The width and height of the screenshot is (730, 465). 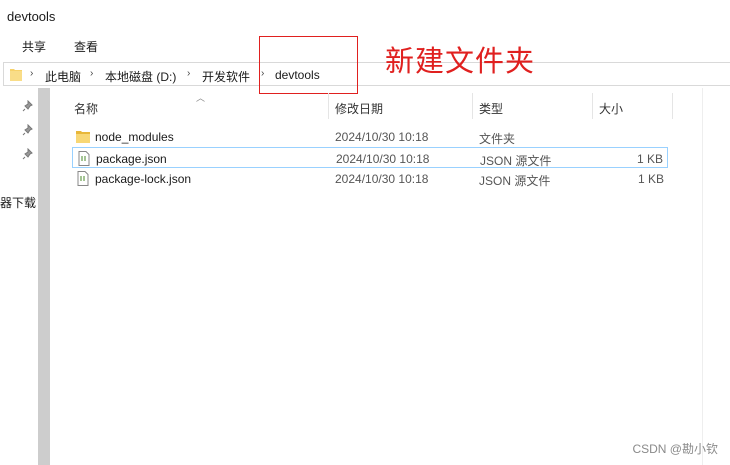 What do you see at coordinates (497, 139) in the screenshot?
I see `file-type: 文件夹` at bounding box center [497, 139].